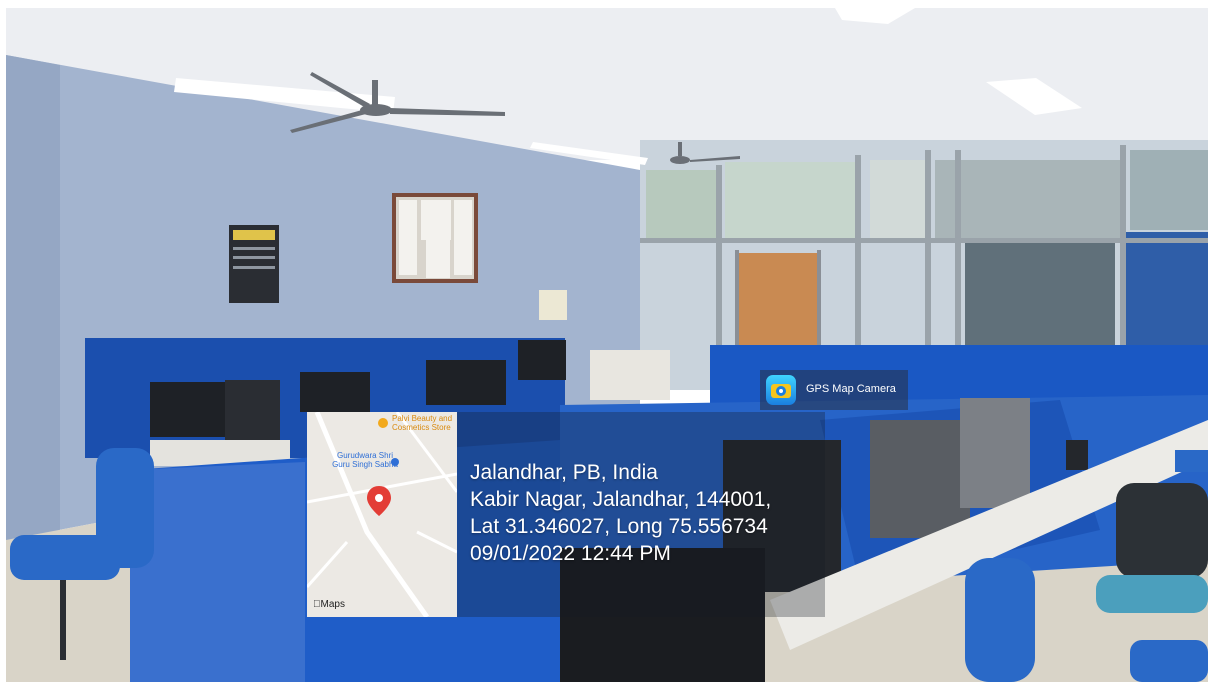 This screenshot has width=1208, height=682. Describe the element at coordinates (621, 499) in the screenshot. I see `location-address: Kabir Nagar, Jalandhar, 144001,` at that location.